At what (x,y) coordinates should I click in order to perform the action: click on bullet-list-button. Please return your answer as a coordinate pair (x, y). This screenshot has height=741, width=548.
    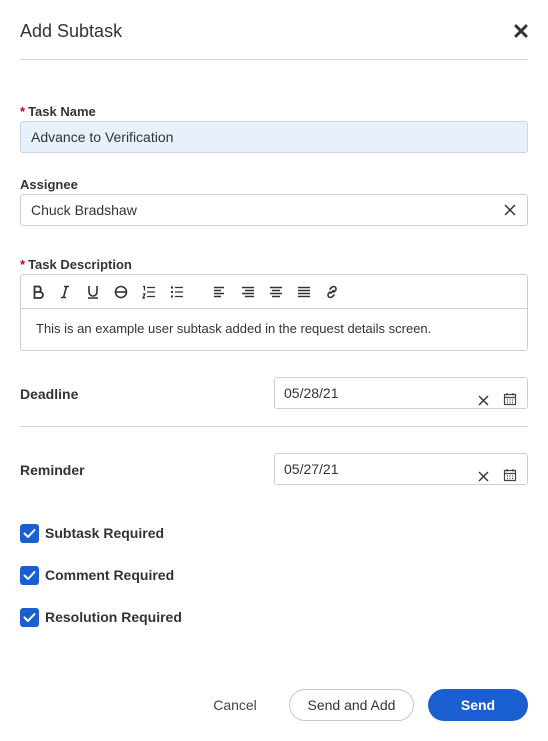
    Looking at the image, I should click on (177, 292).